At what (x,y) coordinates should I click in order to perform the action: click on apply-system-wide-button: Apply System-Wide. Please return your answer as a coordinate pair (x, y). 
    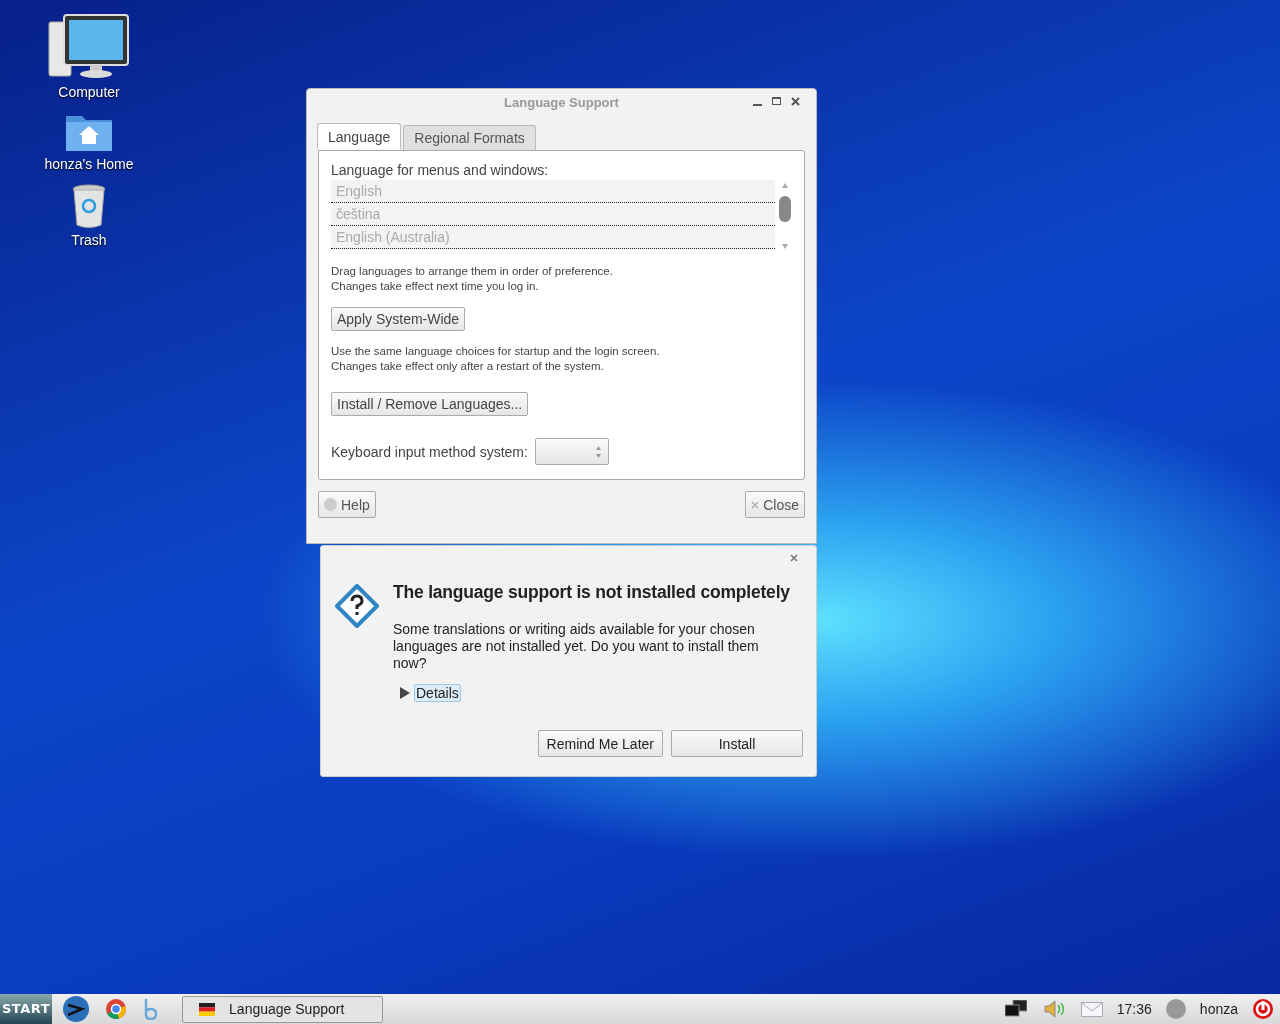
    Looking at the image, I should click on (398, 319).